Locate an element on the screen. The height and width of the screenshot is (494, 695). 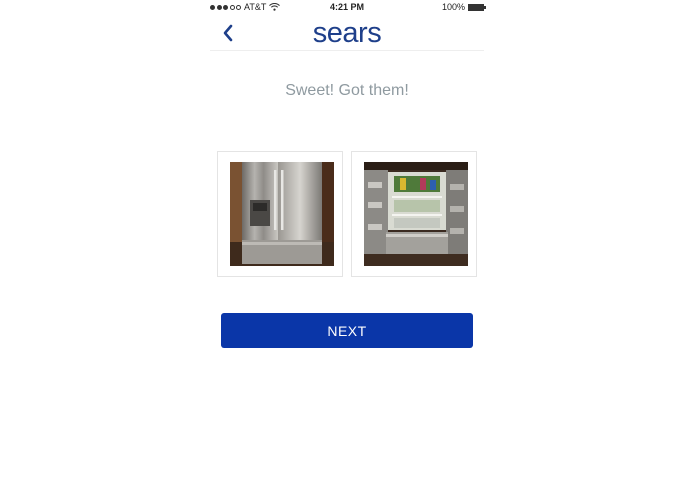
battery-icon is located at coordinates (477, 7).